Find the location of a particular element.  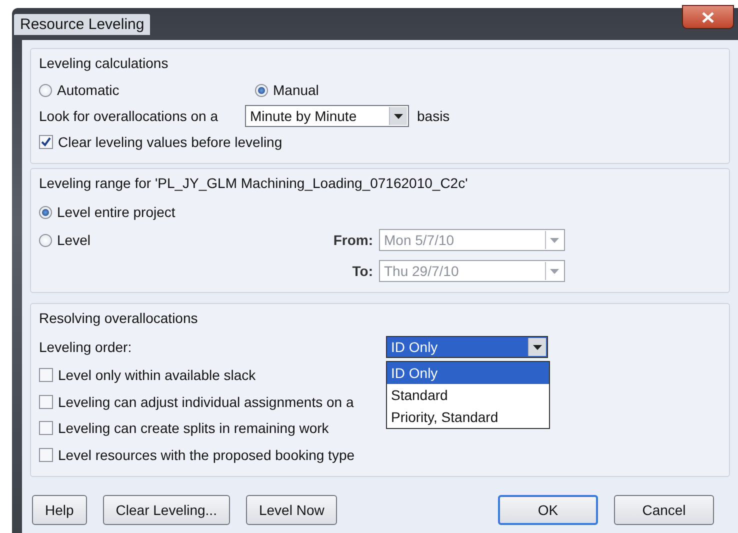

checkbox-label: Level resources with the proposed booking type is located at coordinates (206, 454).